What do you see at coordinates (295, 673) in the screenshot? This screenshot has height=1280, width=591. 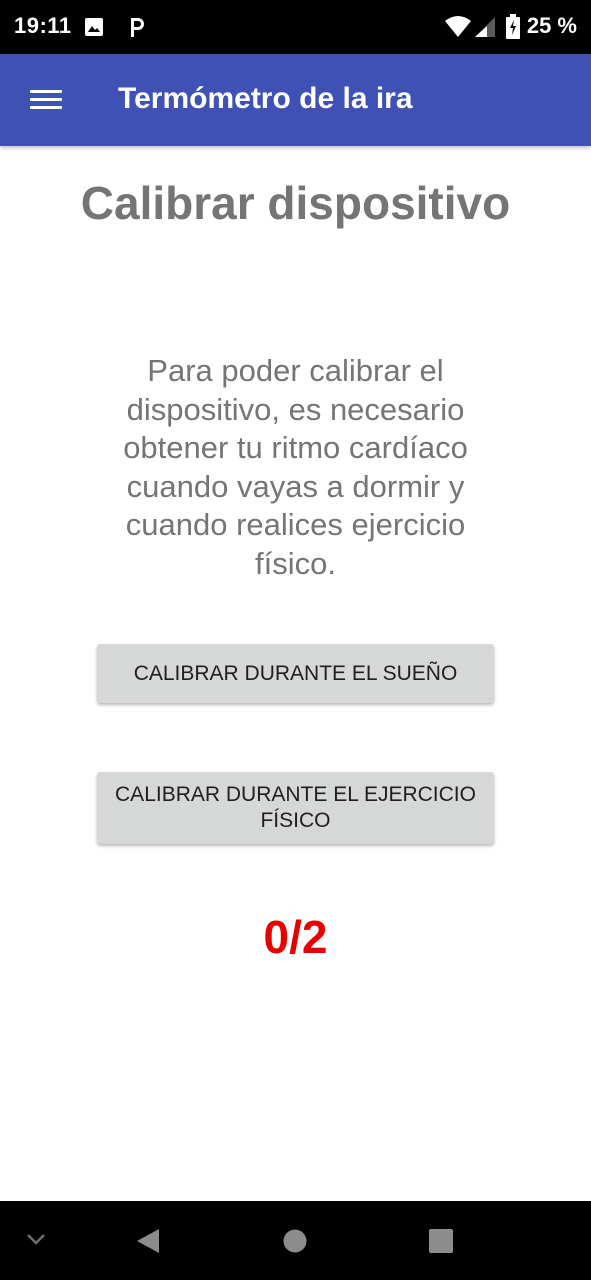 I see `calibrate-sleep-button: CALIBRAR DURANTE EL SUEÑO` at bounding box center [295, 673].